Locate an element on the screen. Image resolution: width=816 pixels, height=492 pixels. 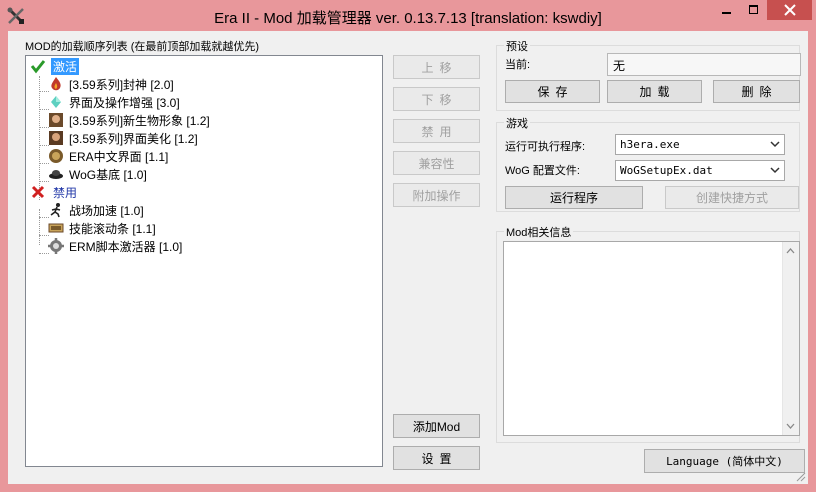
list-item: ERM脚本激活器 [1.0] is located at coordinates (115, 246).